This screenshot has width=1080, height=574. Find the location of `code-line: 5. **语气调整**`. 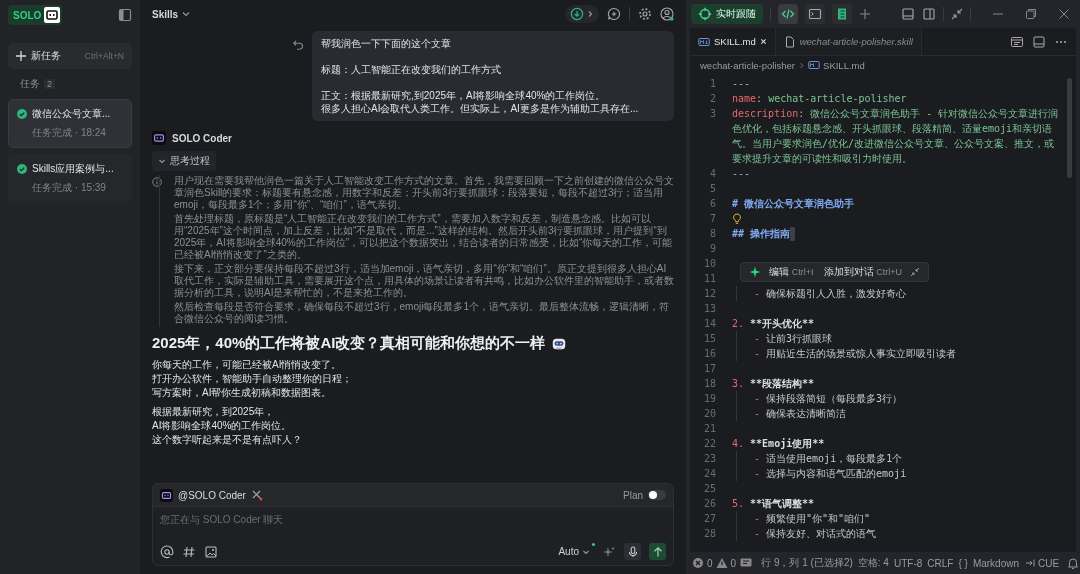

code-line: 5. **语气调整** is located at coordinates (773, 504).